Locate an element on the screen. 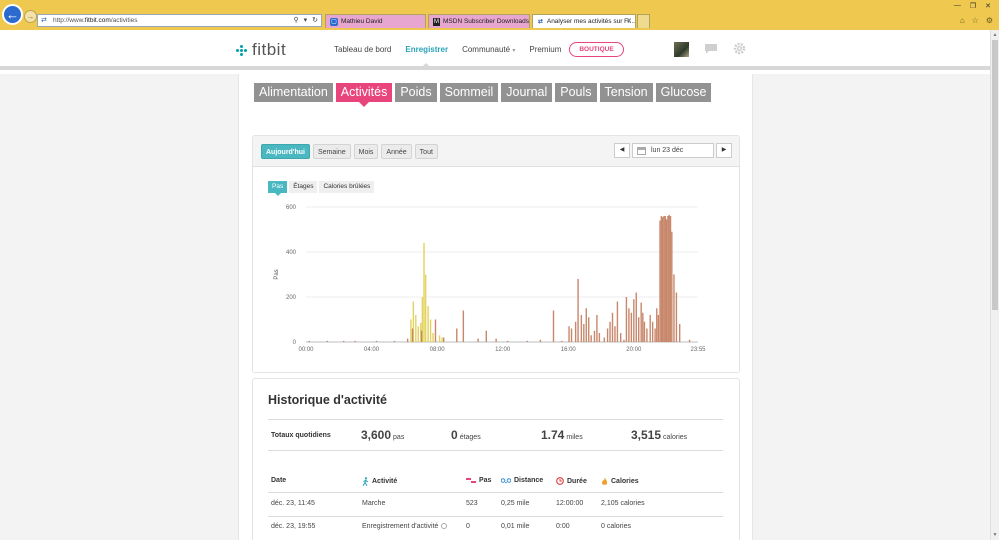  metric-tabs: Pas Étages Calories brûlées is located at coordinates (321, 188).